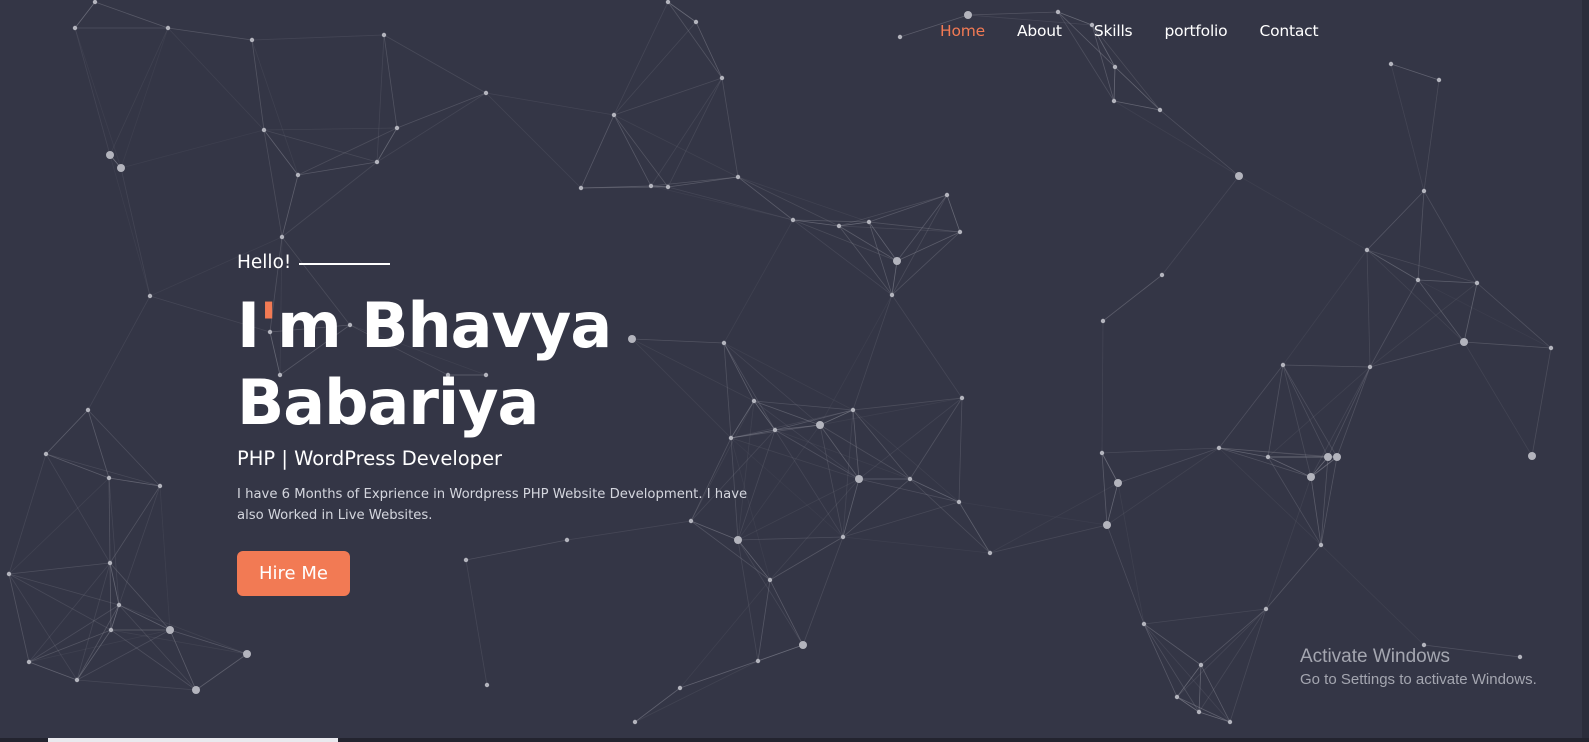 The height and width of the screenshot is (742, 1589). What do you see at coordinates (1418, 679) in the screenshot?
I see `watermark-subtitle: Go to Settings to activate Windows.` at bounding box center [1418, 679].